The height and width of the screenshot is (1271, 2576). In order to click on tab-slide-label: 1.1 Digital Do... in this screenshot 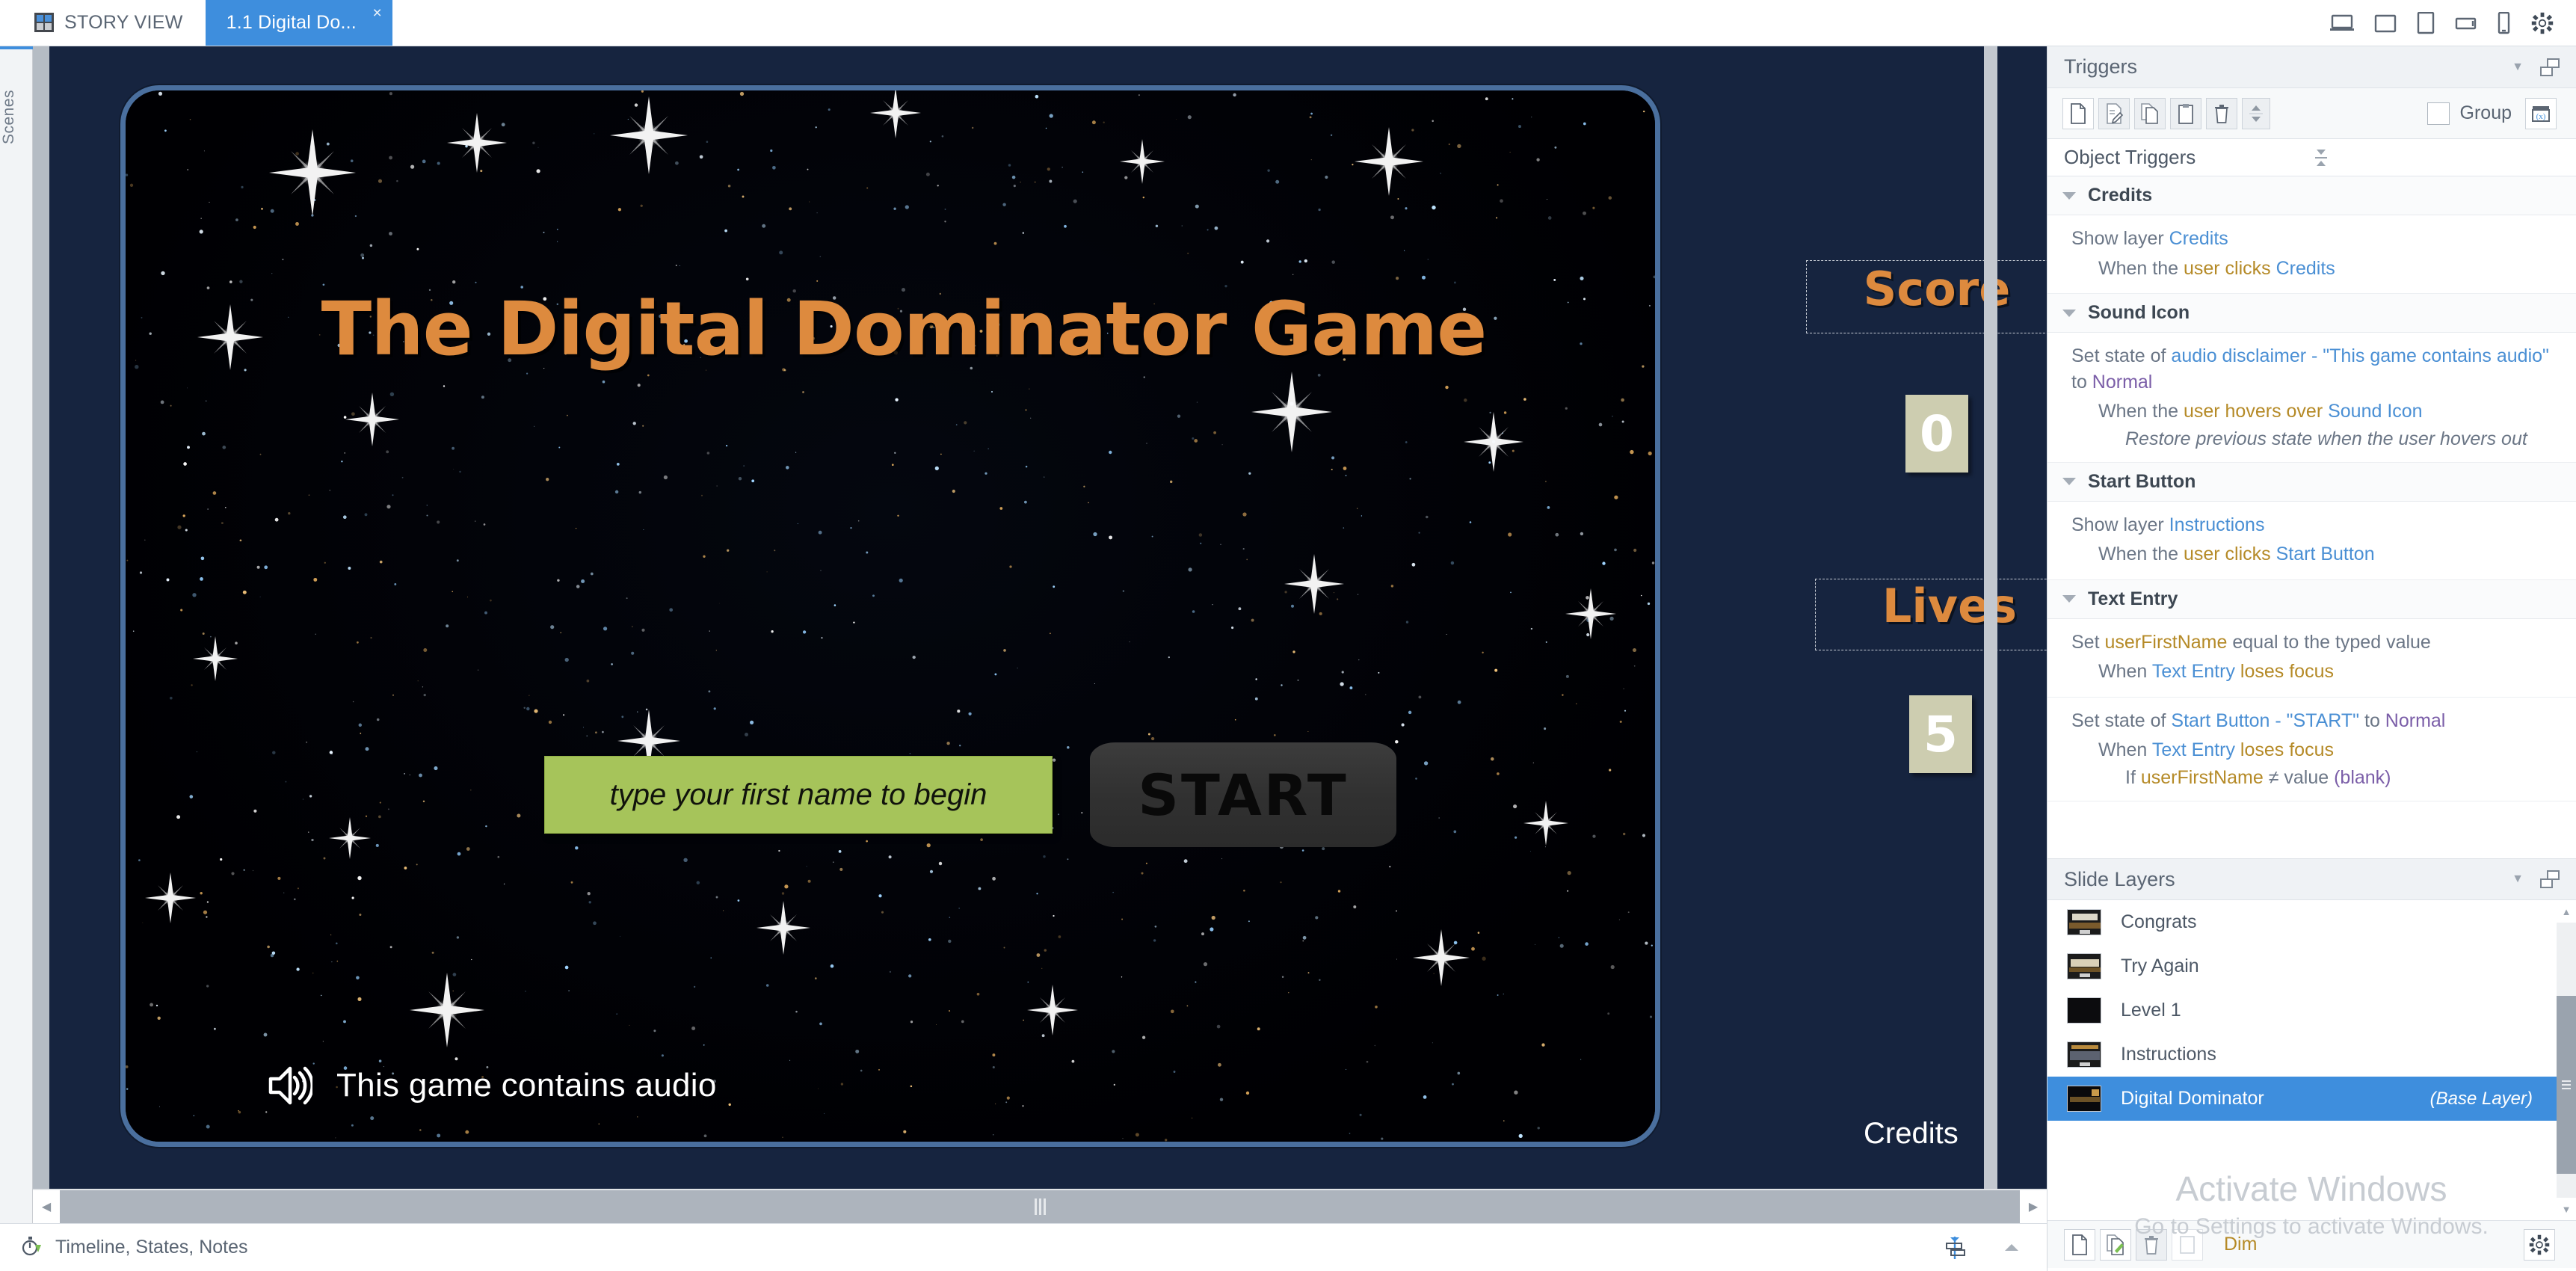, I will do `click(291, 22)`.